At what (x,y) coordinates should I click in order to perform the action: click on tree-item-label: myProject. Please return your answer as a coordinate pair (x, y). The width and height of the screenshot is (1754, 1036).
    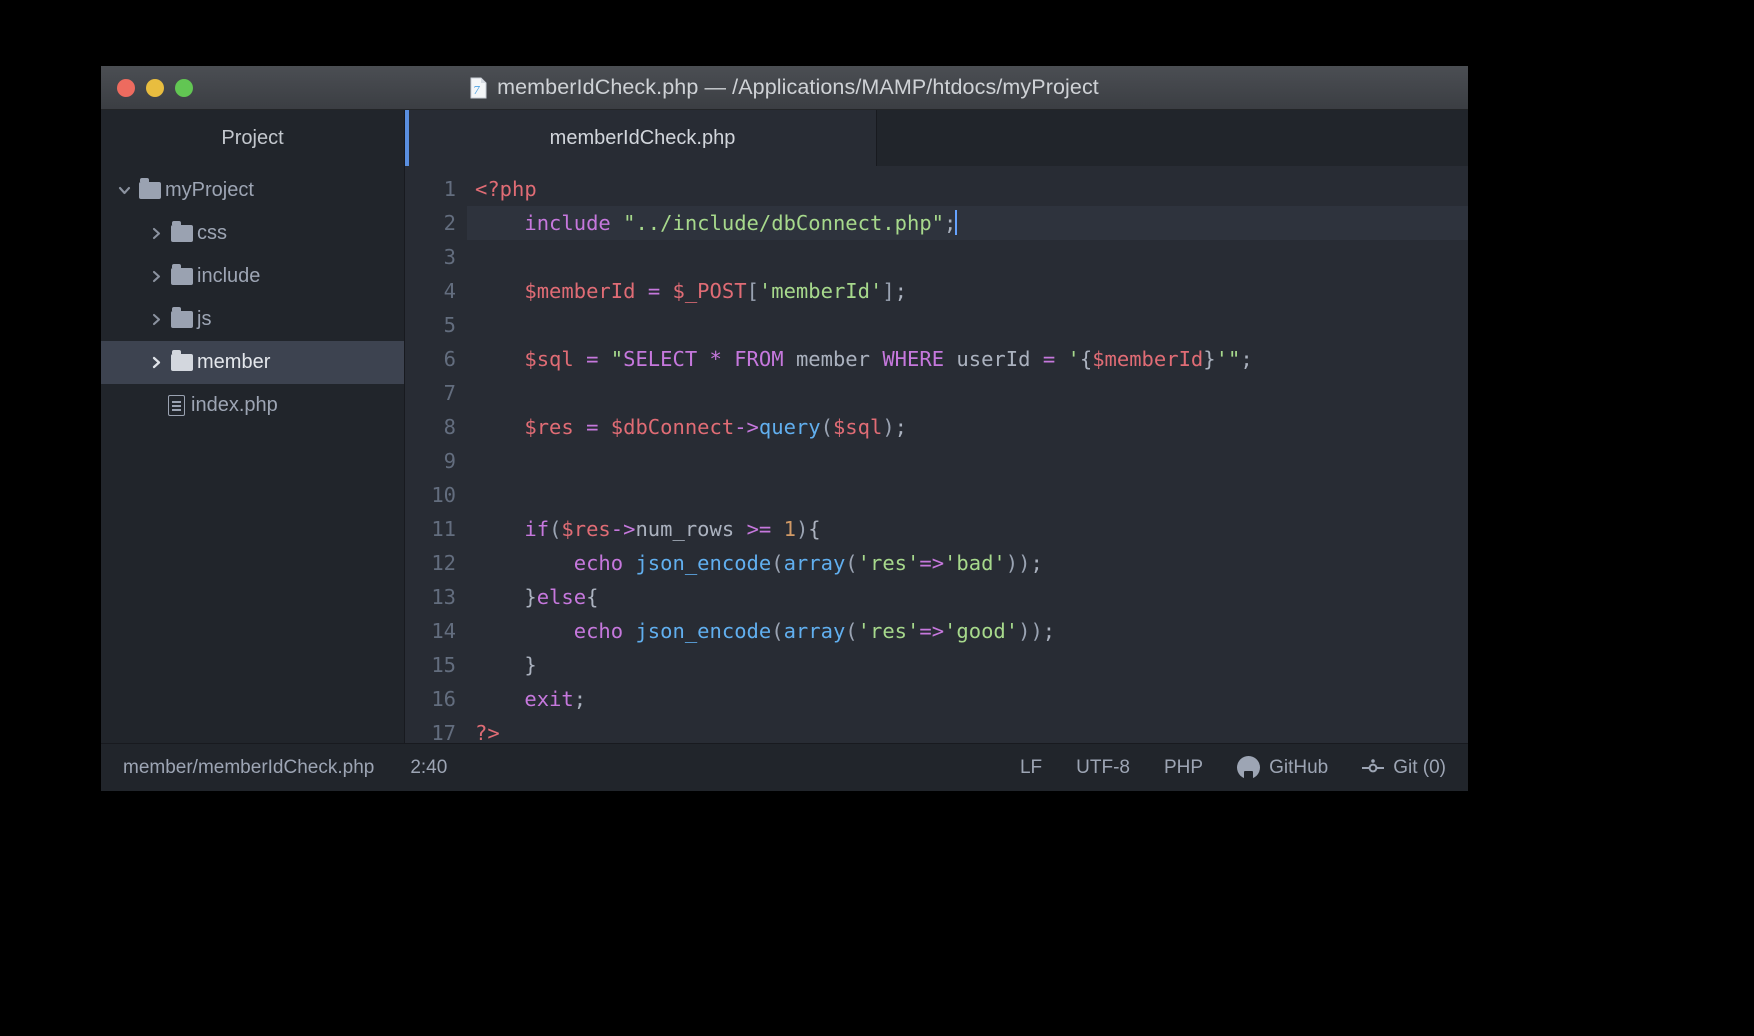
    Looking at the image, I should click on (209, 190).